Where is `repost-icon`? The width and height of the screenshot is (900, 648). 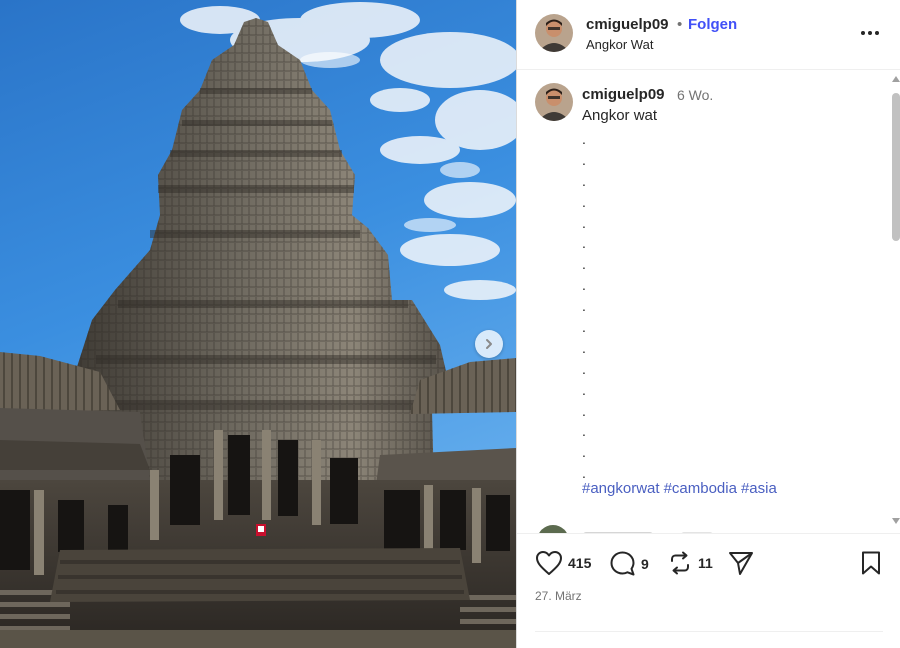
repost-icon is located at coordinates (680, 563).